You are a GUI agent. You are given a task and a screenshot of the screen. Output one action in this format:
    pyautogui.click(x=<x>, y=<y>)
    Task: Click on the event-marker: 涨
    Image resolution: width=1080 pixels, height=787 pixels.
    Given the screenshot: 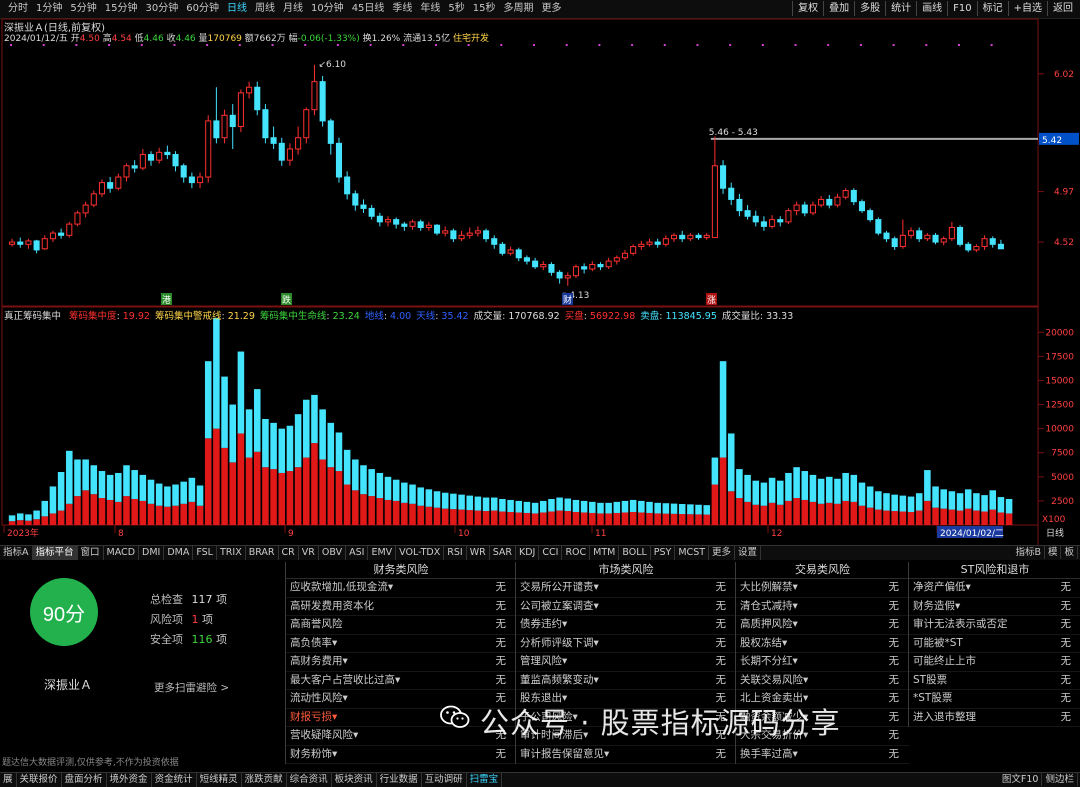 What is the action you would take?
    pyautogui.click(x=711, y=300)
    